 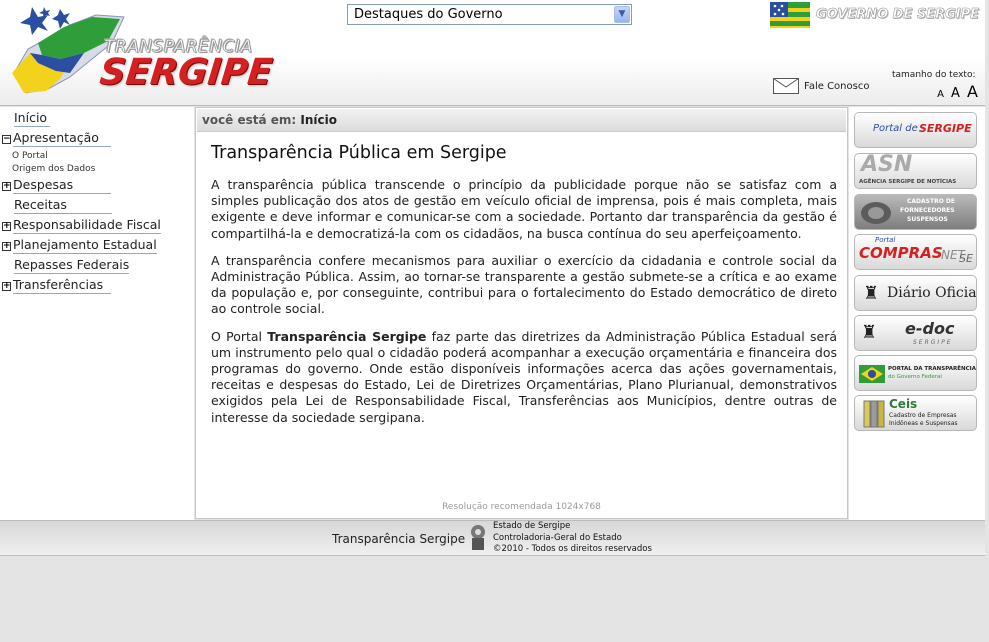 What do you see at coordinates (532, 526) in the screenshot?
I see `footer-line-1: Estado de Sergipe` at bounding box center [532, 526].